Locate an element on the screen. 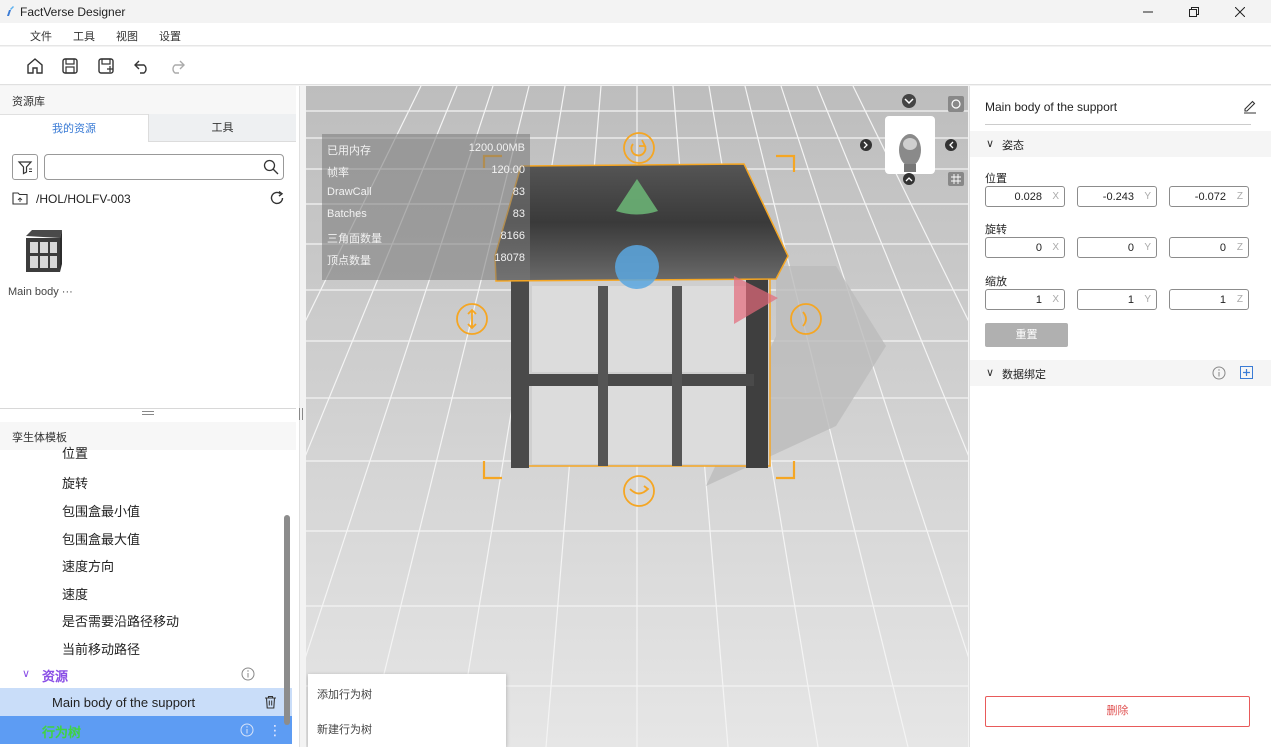 The image size is (1271, 747). scale-z-field: 1Z is located at coordinates (1209, 299).